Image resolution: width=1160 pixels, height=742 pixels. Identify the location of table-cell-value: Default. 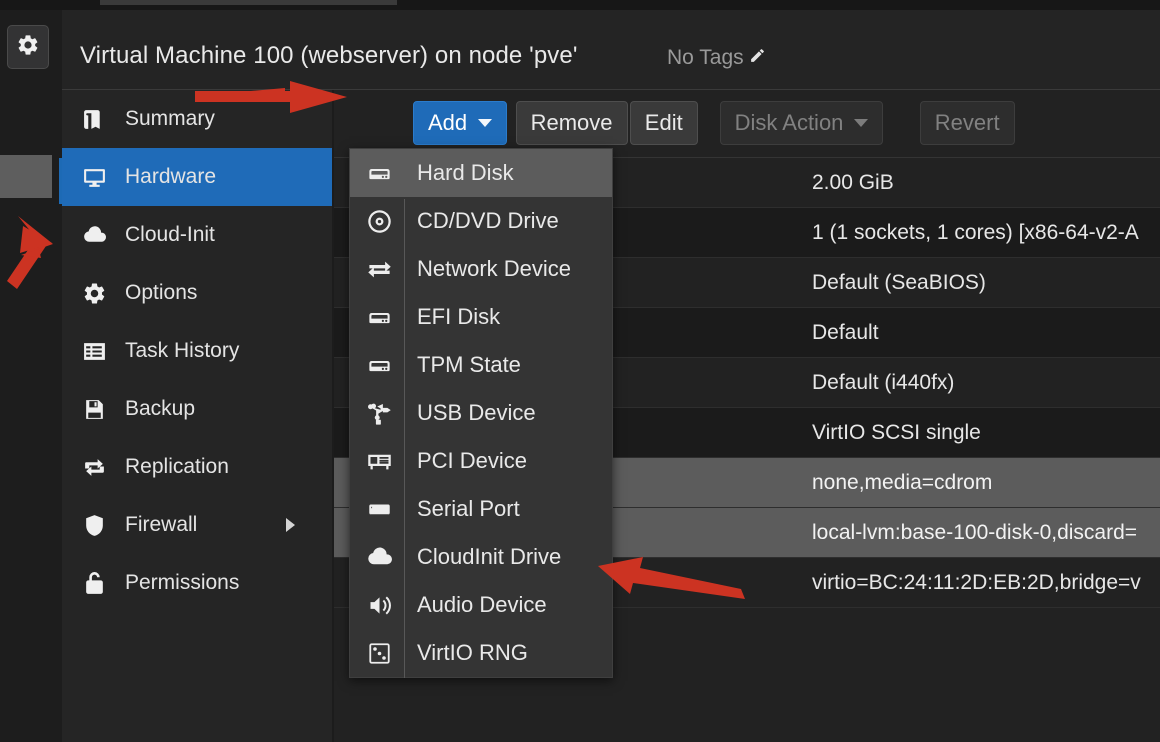
(845, 332).